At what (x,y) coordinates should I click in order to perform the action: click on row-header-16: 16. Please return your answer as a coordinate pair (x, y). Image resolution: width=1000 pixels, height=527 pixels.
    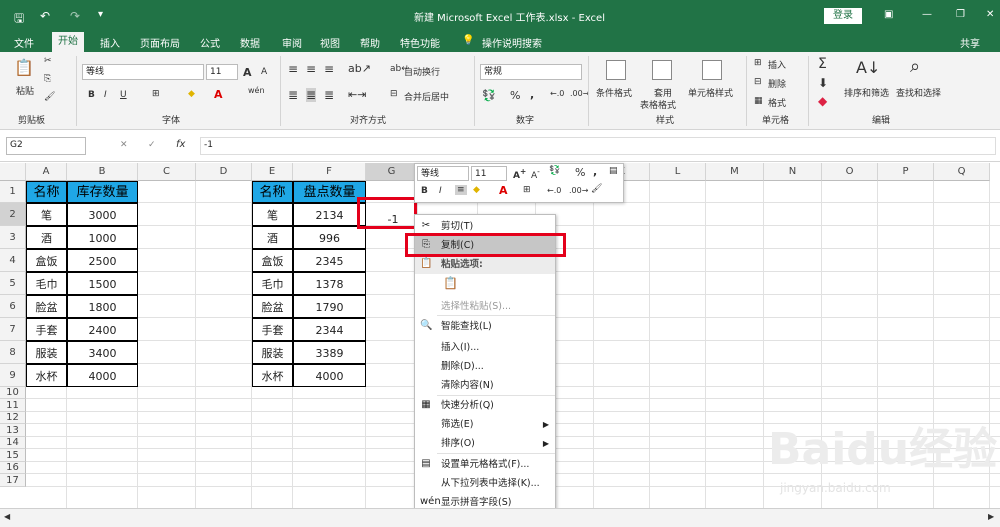
    Looking at the image, I should click on (13, 468).